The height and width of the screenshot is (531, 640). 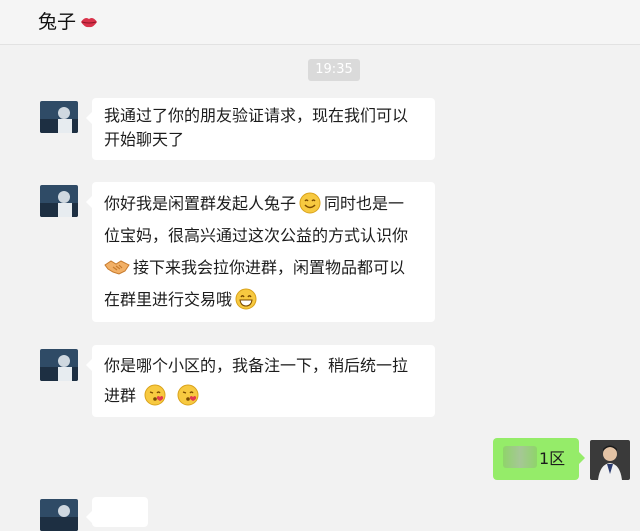 I want to click on smile-emoji-icon, so click(x=310, y=203).